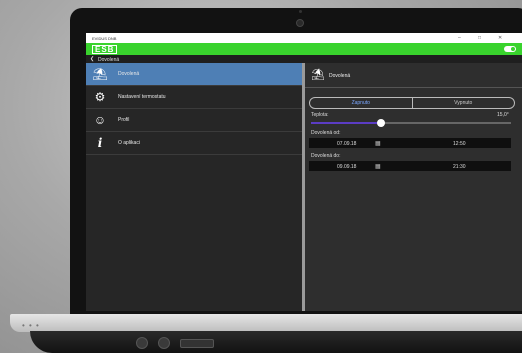 The width and height of the screenshot is (522, 353). I want to click on laptop-base, so click(266, 323).